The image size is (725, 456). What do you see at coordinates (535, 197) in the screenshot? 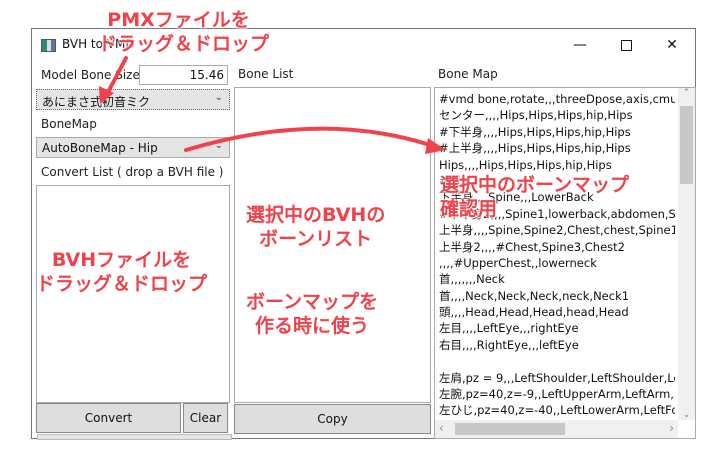
I see `annotation-bone-map-check: 選択中のボーンマップ 確認用` at bounding box center [535, 197].